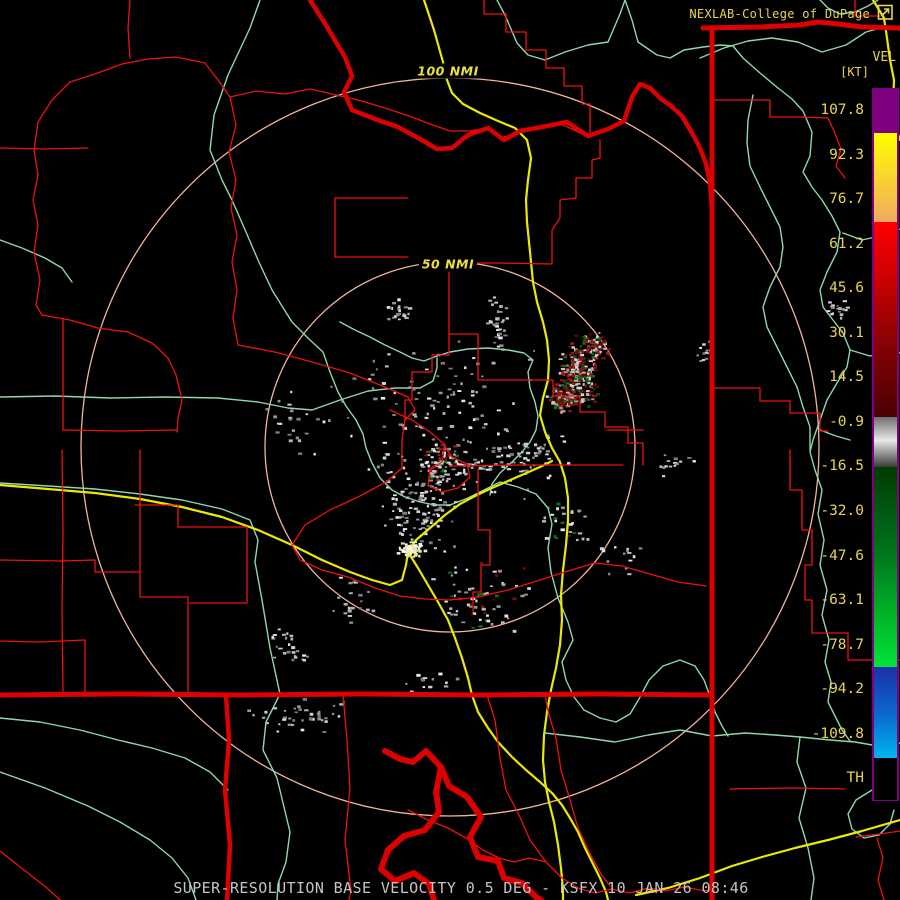 The height and width of the screenshot is (900, 900). I want to click on state-border-line, so click(227, 796).